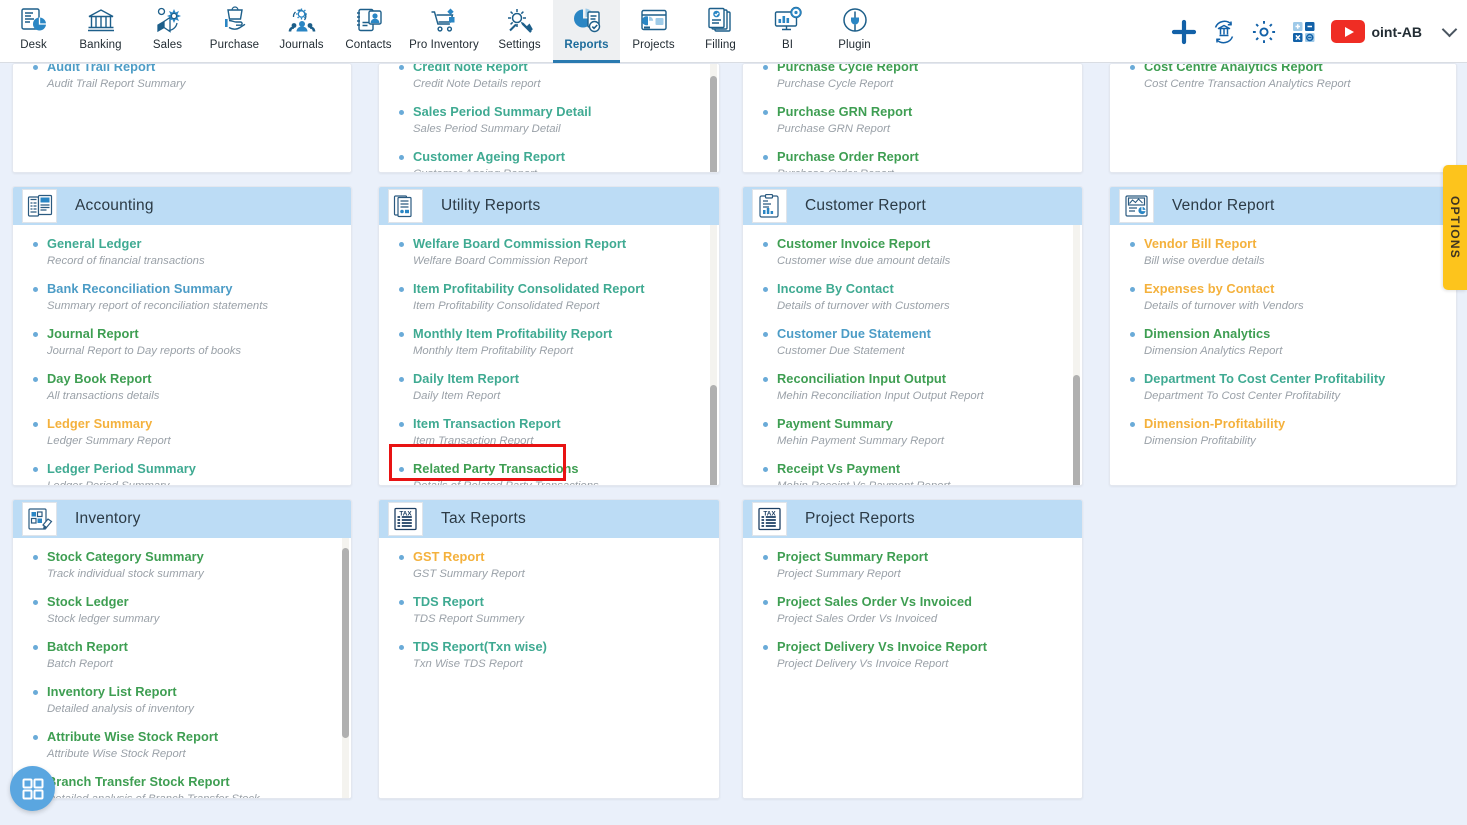 Image resolution: width=1467 pixels, height=825 pixels. Describe the element at coordinates (550, 566) in the screenshot. I see `report-link-item: GST Report GST Summary Report` at that location.